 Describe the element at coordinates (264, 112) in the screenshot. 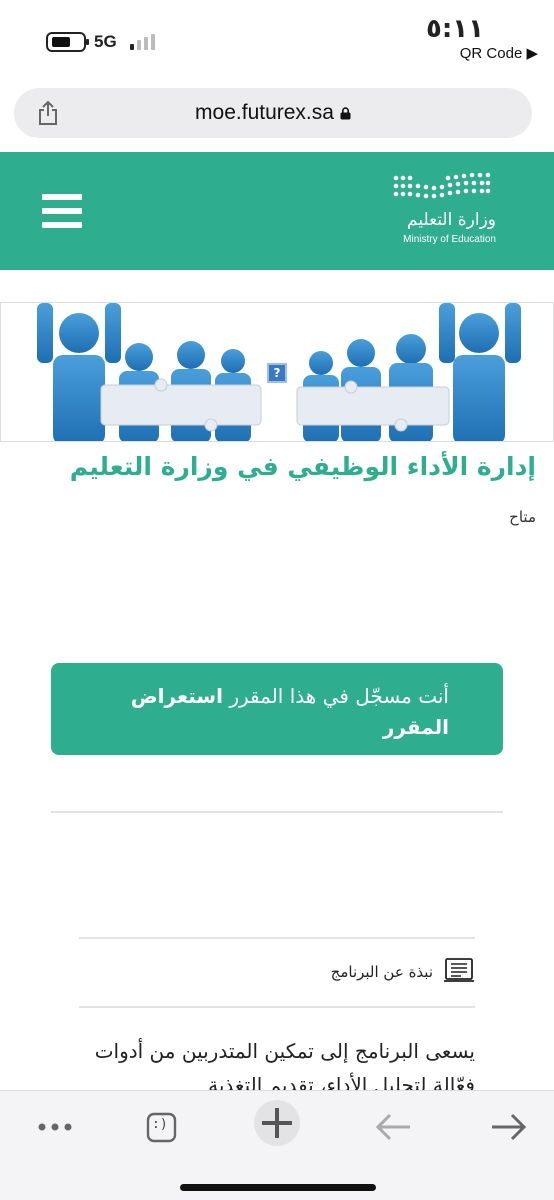

I see `url-domain: moe.futurex.sa` at that location.